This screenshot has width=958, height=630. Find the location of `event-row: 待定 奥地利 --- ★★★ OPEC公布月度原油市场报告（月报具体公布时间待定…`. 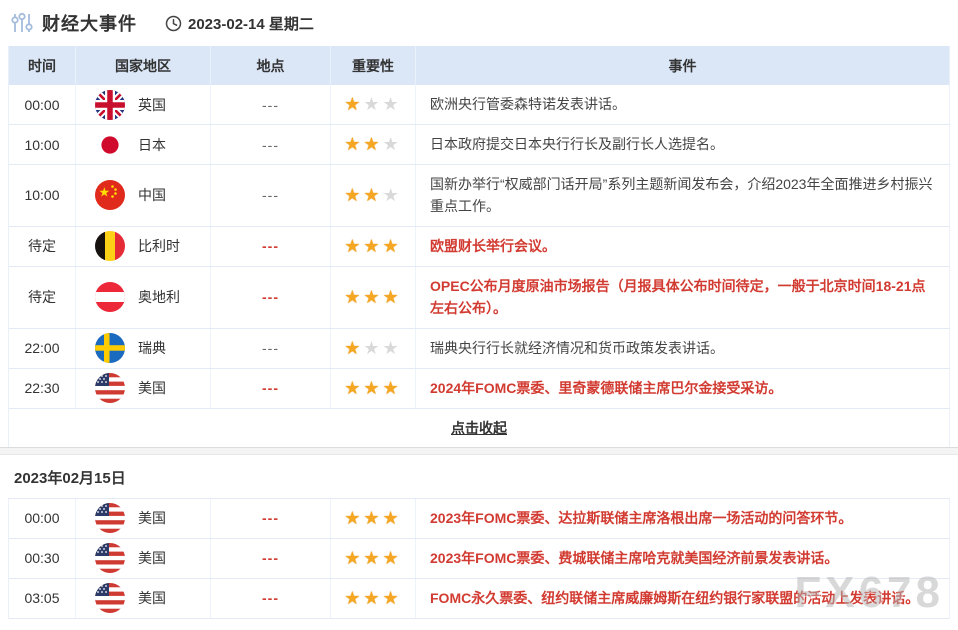

event-row: 待定 奥地利 --- ★★★ OPEC公布月度原油市场报告（月报具体公布时间待定… is located at coordinates (479, 297).